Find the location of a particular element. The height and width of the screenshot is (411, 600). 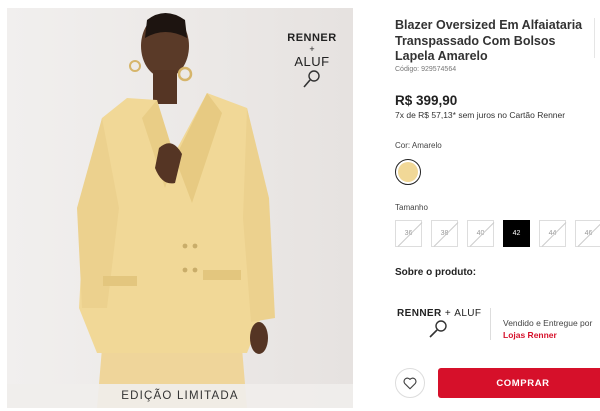

seller-info: Vendido e Entregue por Lojas Renner is located at coordinates (547, 329).